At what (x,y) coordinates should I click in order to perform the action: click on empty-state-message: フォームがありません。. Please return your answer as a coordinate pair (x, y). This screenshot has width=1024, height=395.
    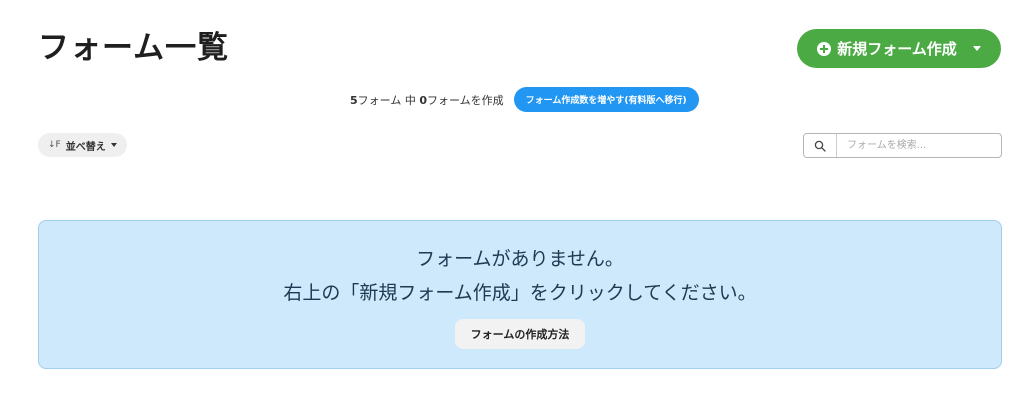
    Looking at the image, I should click on (520, 259).